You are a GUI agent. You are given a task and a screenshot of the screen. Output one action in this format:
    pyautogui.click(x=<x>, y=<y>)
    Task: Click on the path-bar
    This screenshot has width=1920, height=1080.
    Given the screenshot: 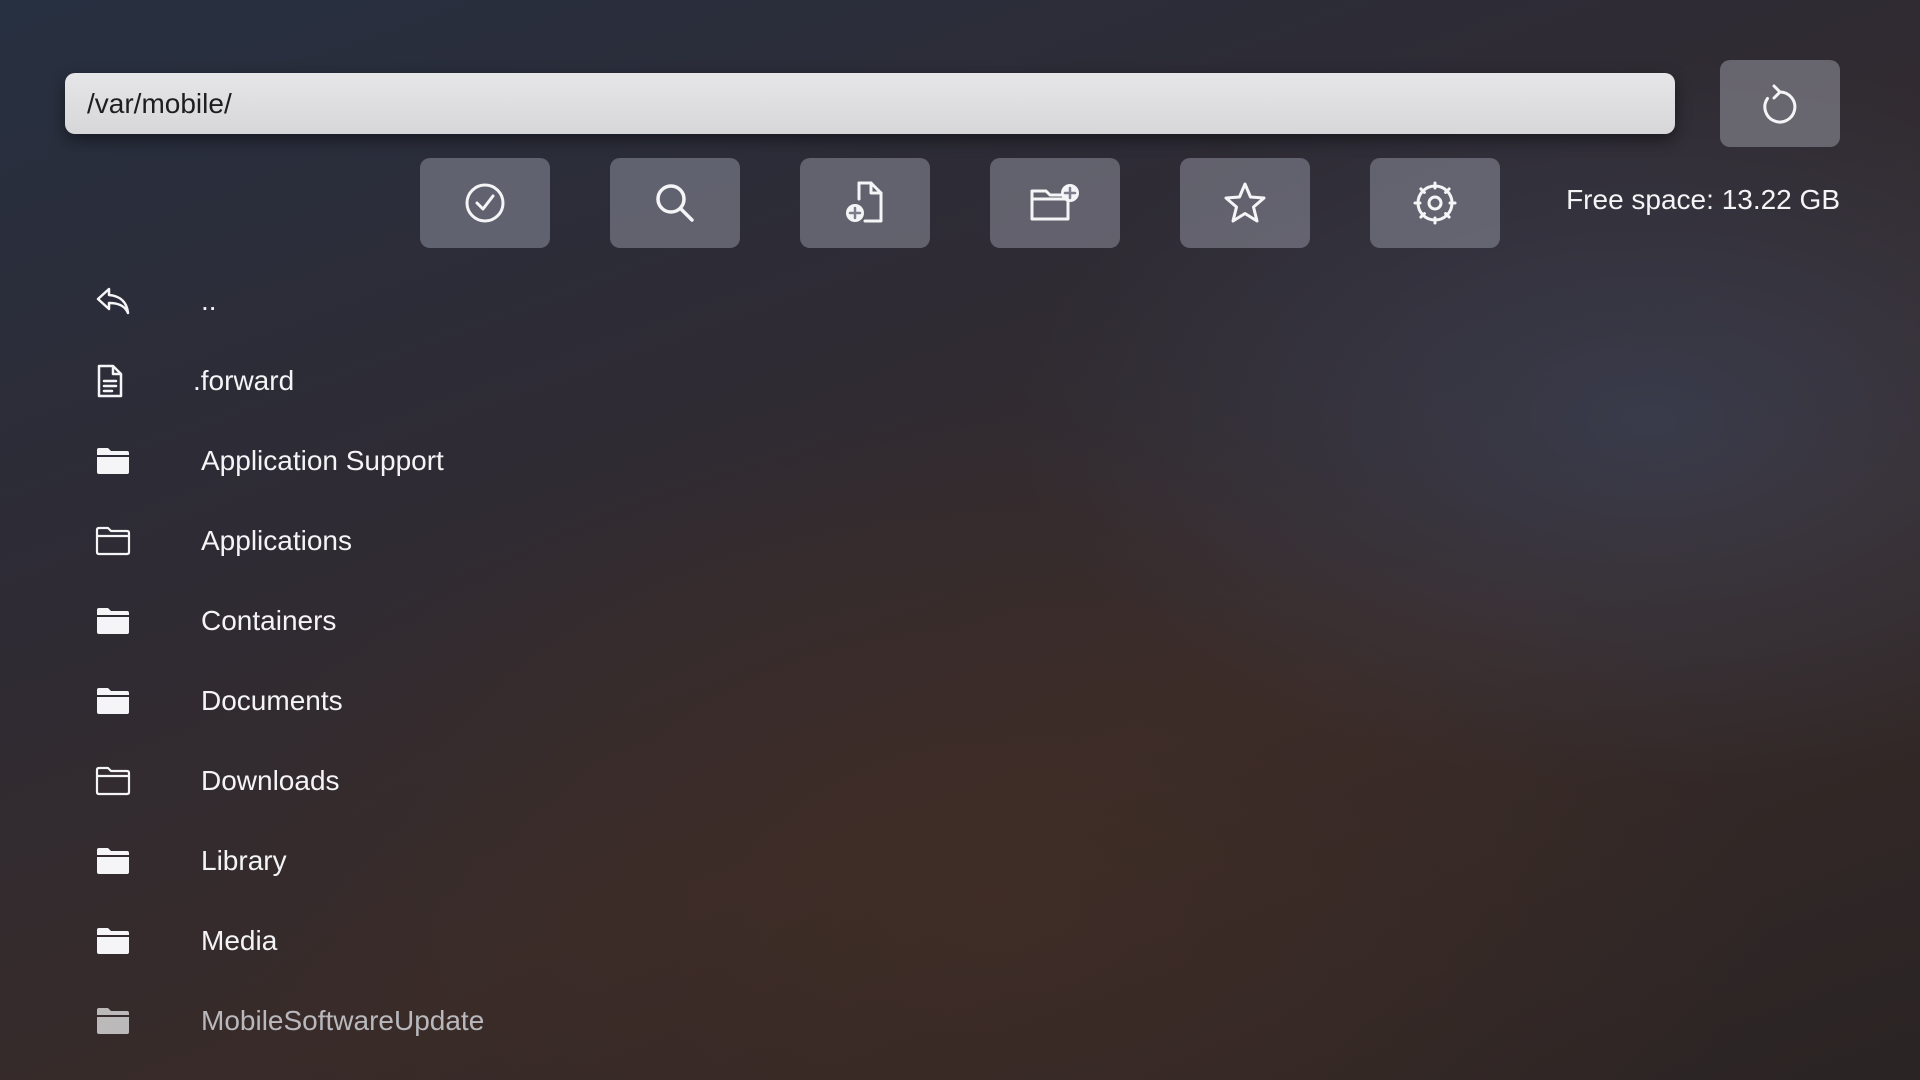 What is the action you would take?
    pyautogui.click(x=870, y=103)
    